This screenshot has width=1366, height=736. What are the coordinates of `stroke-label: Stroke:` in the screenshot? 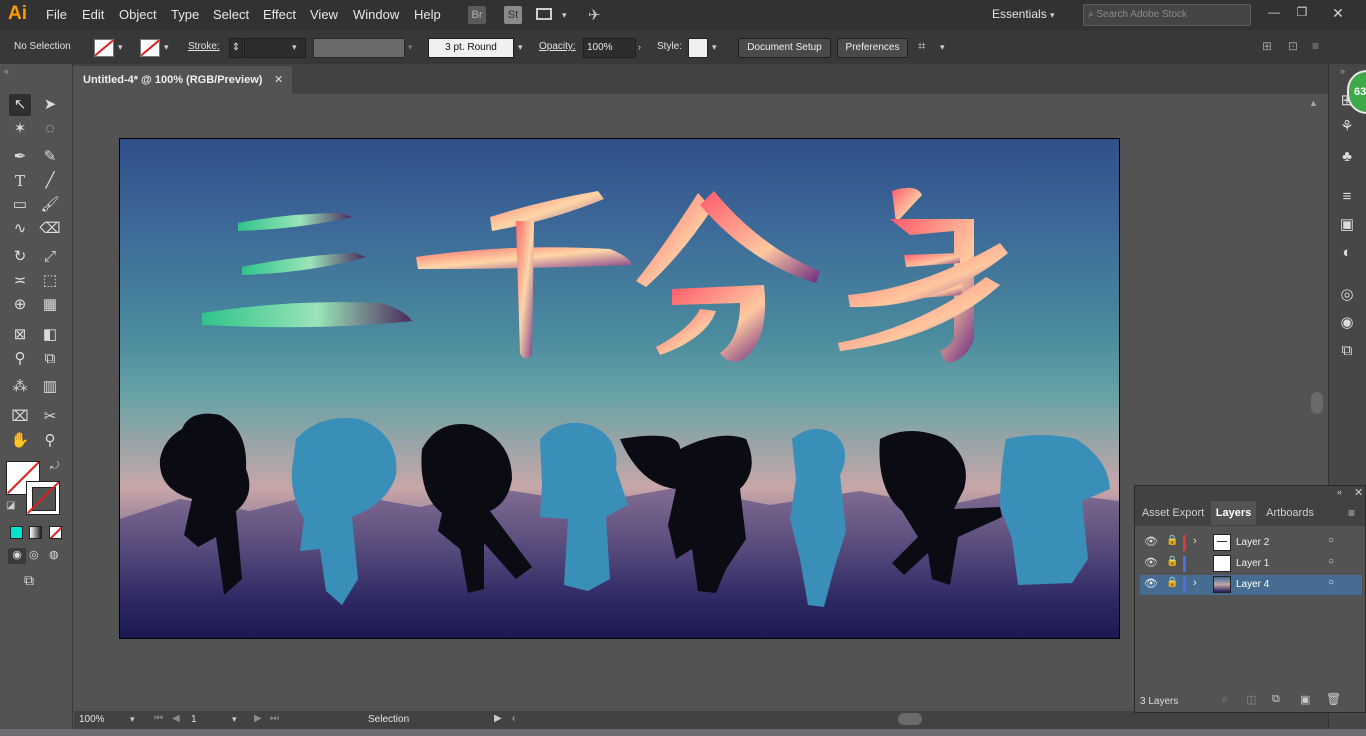 It's located at (204, 46).